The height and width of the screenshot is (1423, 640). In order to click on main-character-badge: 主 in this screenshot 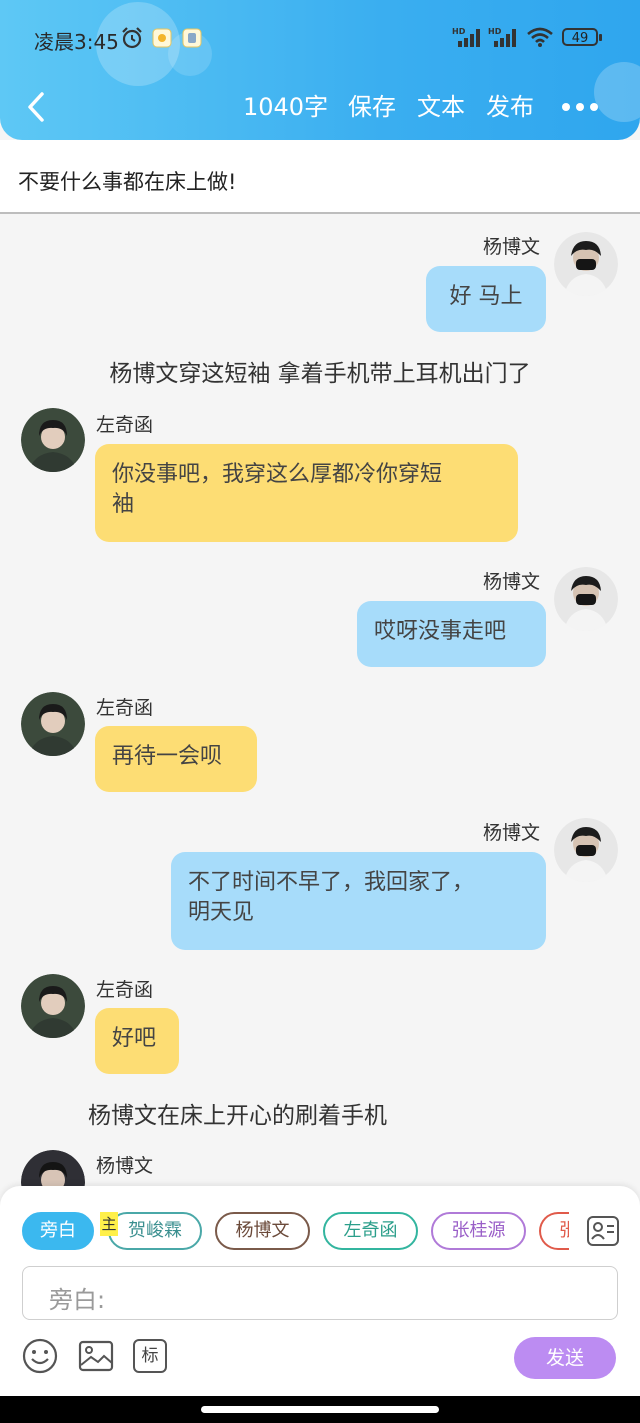, I will do `click(109, 1224)`.